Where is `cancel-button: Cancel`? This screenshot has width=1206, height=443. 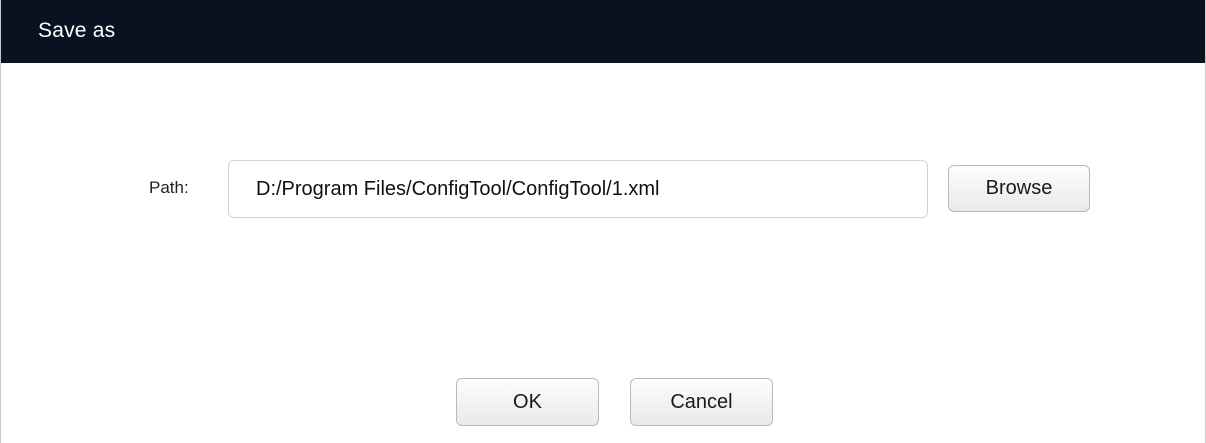 cancel-button: Cancel is located at coordinates (701, 402).